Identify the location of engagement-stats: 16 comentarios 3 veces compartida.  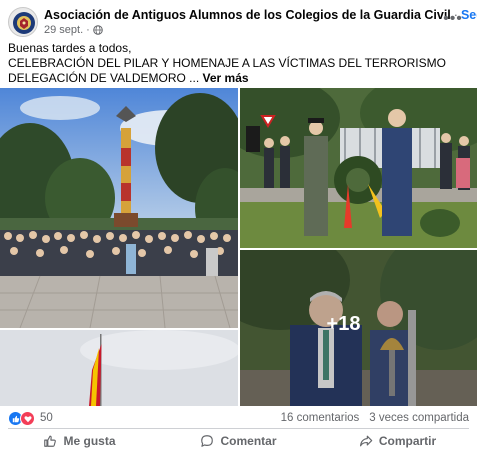
(375, 418).